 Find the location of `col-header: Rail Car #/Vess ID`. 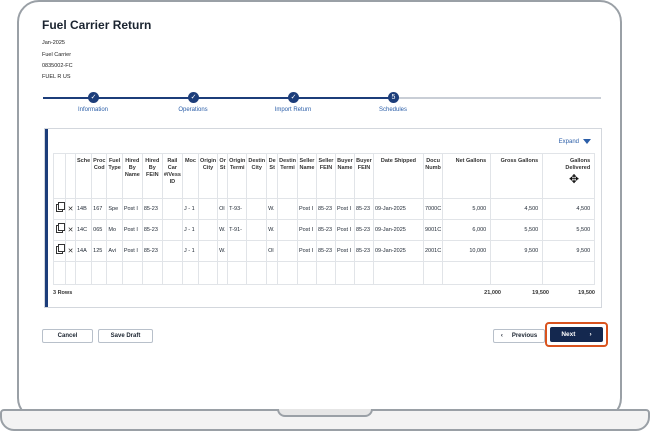

col-header: Rail Car #/Vess ID is located at coordinates (172, 176).